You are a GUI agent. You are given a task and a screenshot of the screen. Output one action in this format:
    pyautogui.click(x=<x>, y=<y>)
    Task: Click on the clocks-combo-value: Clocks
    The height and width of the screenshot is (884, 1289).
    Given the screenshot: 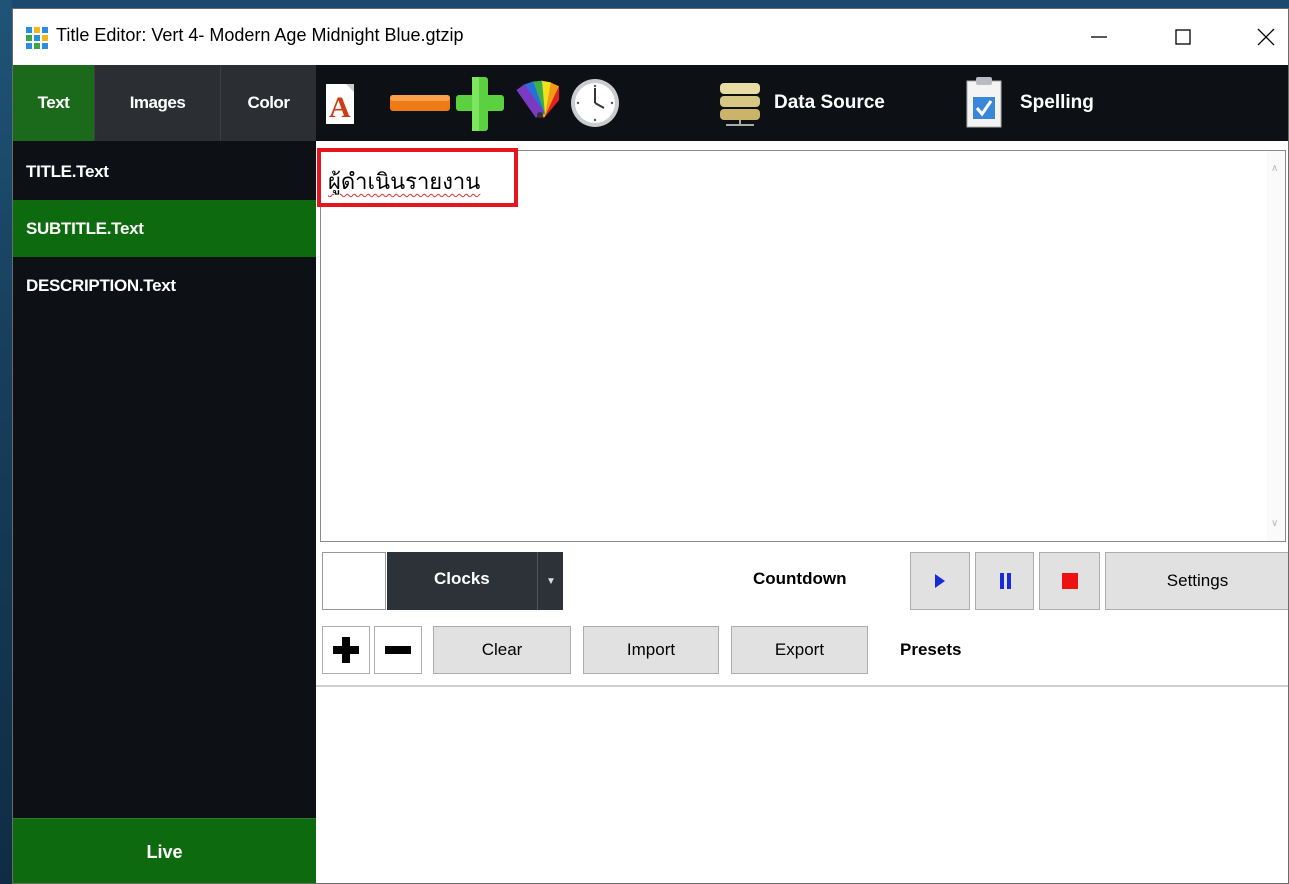 What is the action you would take?
    pyautogui.click(x=462, y=578)
    